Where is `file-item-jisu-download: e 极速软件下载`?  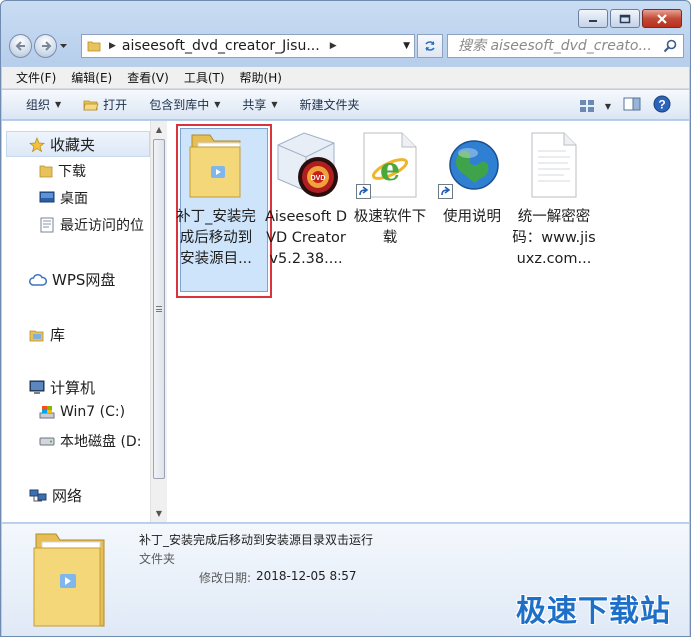
file-item-jisu-download: e 极速软件下载 is located at coordinates (390, 189).